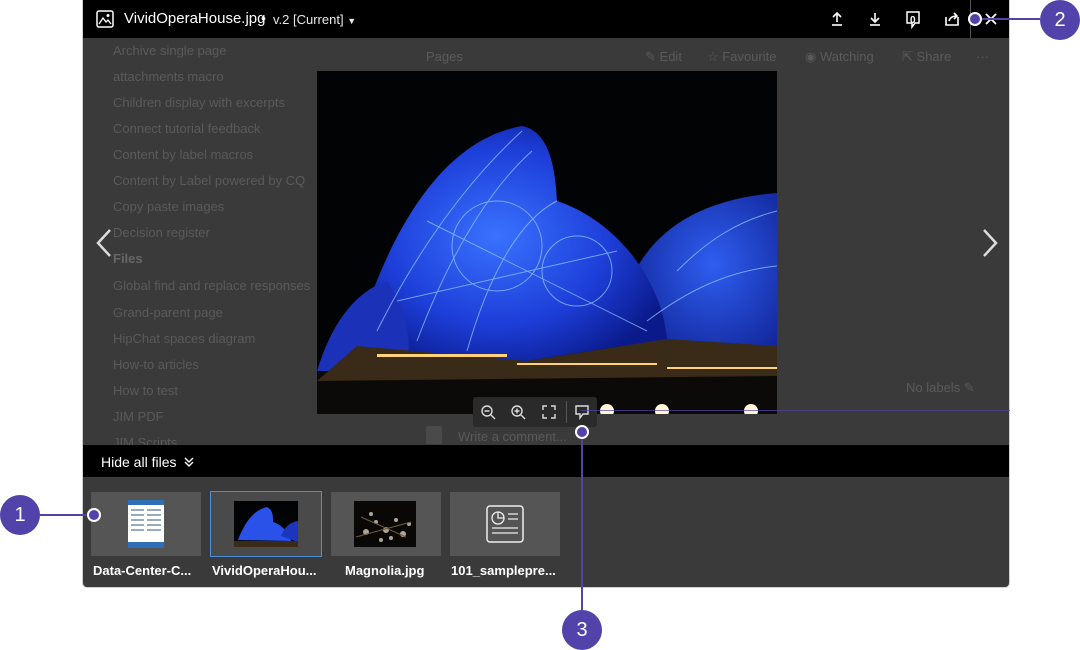 The height and width of the screenshot is (650, 1080). I want to click on zoom-out-button, so click(488, 412).